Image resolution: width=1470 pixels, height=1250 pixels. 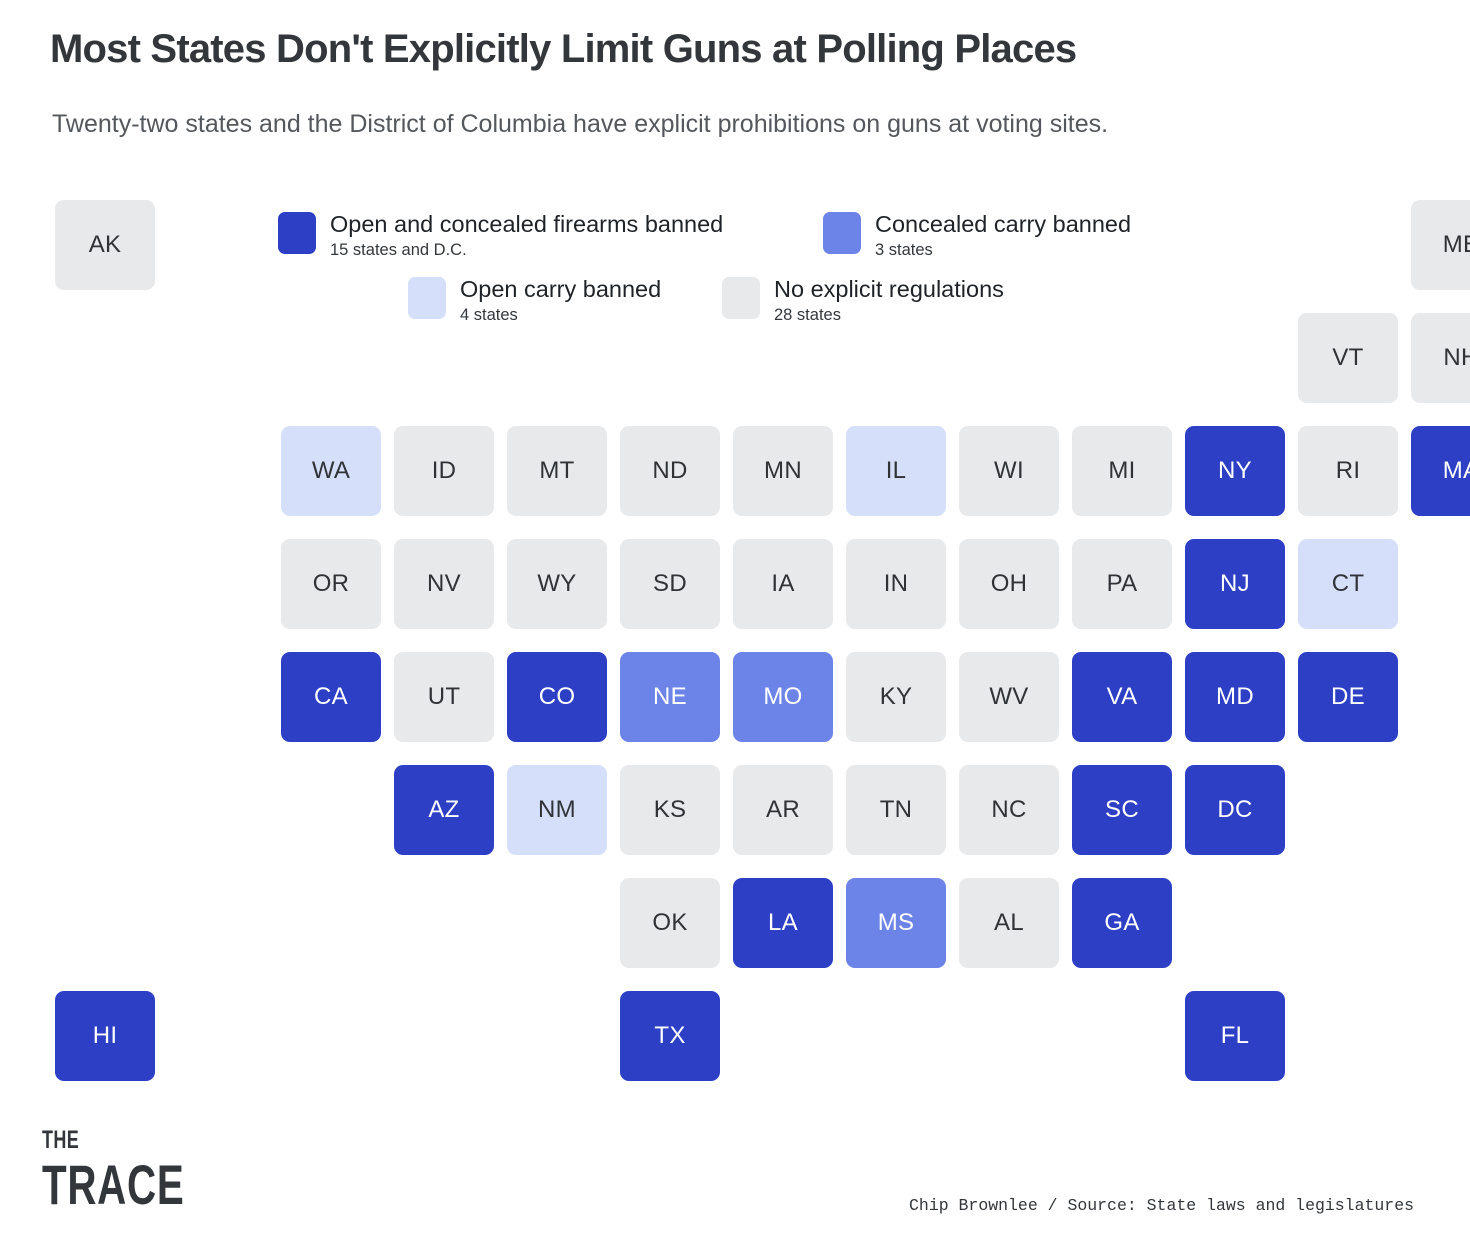 I want to click on state-tile-wv: WV, so click(x=1009, y=697).